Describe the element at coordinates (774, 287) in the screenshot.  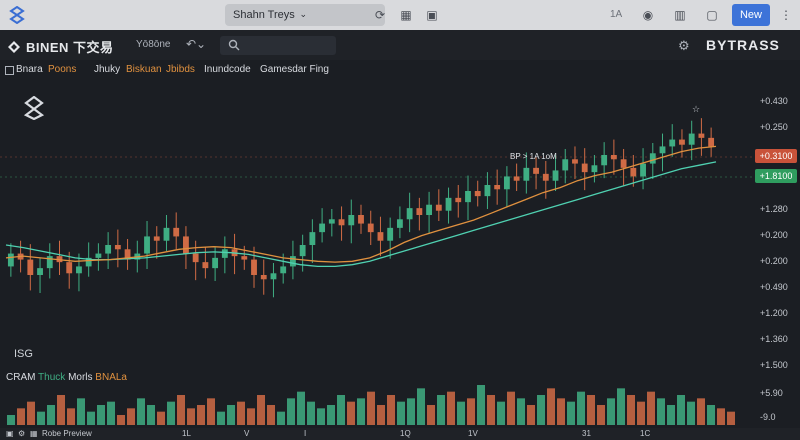
I see `price-axis-label: +0.490` at that location.